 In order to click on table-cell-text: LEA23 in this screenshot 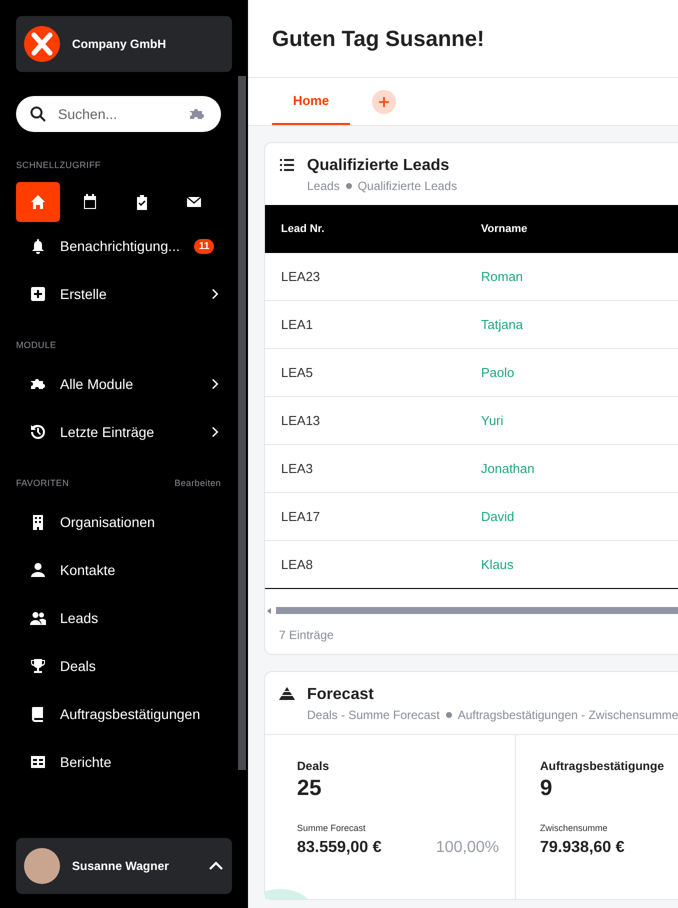, I will do `click(301, 276)`.